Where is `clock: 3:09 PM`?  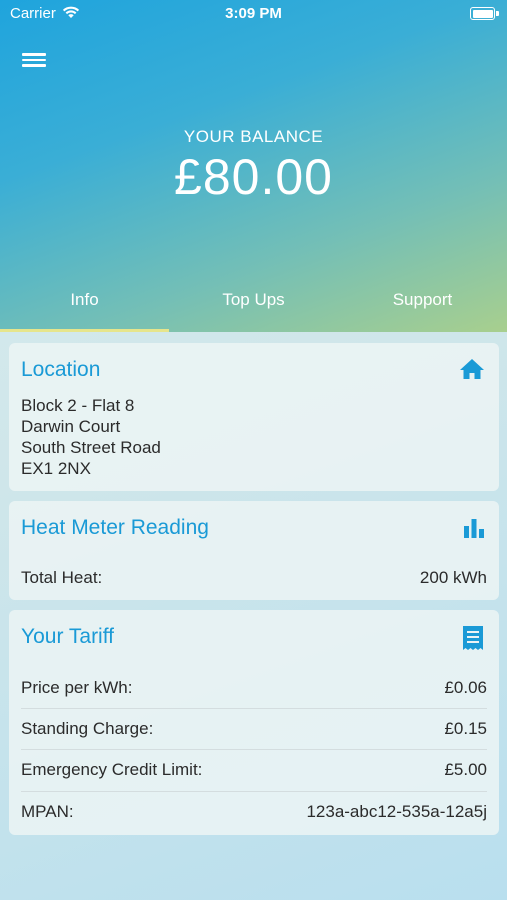
clock: 3:09 PM is located at coordinates (253, 13).